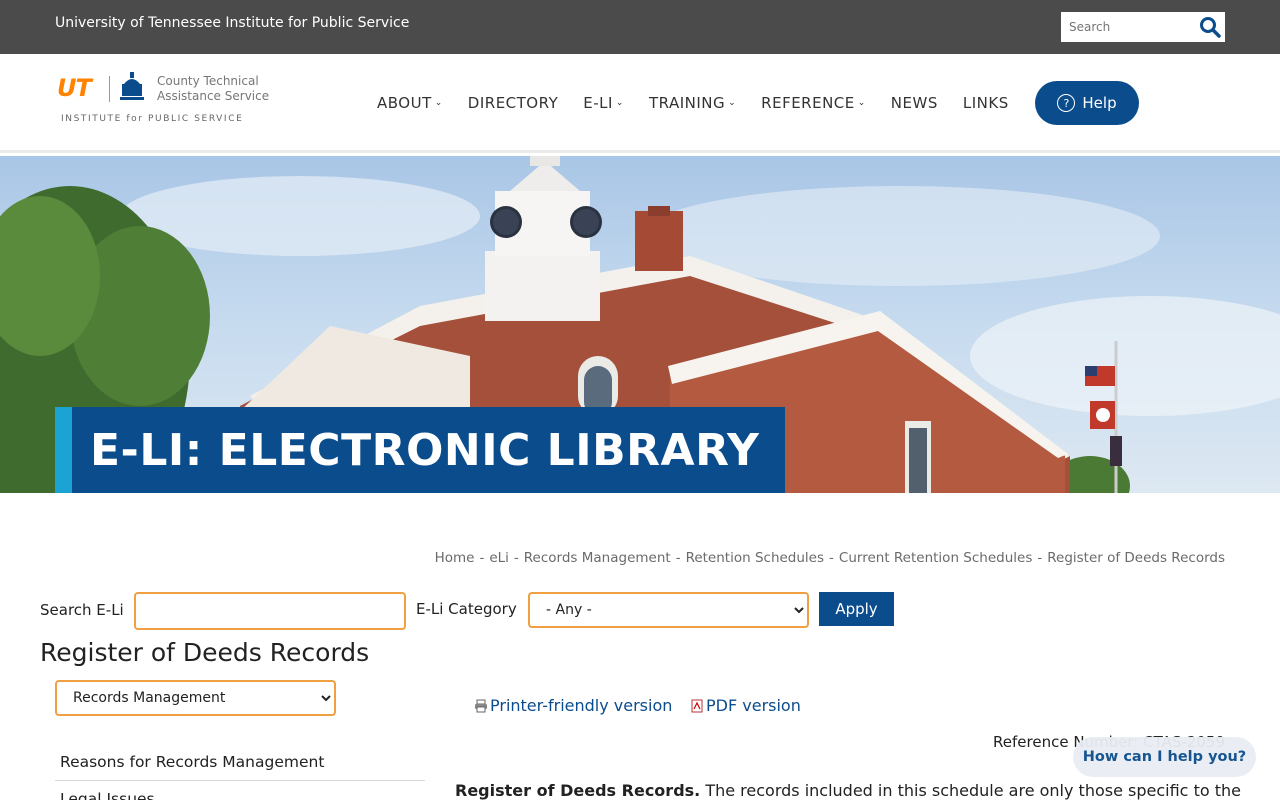 The height and width of the screenshot is (800, 1280). What do you see at coordinates (856, 609) in the screenshot?
I see `apply-button: Apply` at bounding box center [856, 609].